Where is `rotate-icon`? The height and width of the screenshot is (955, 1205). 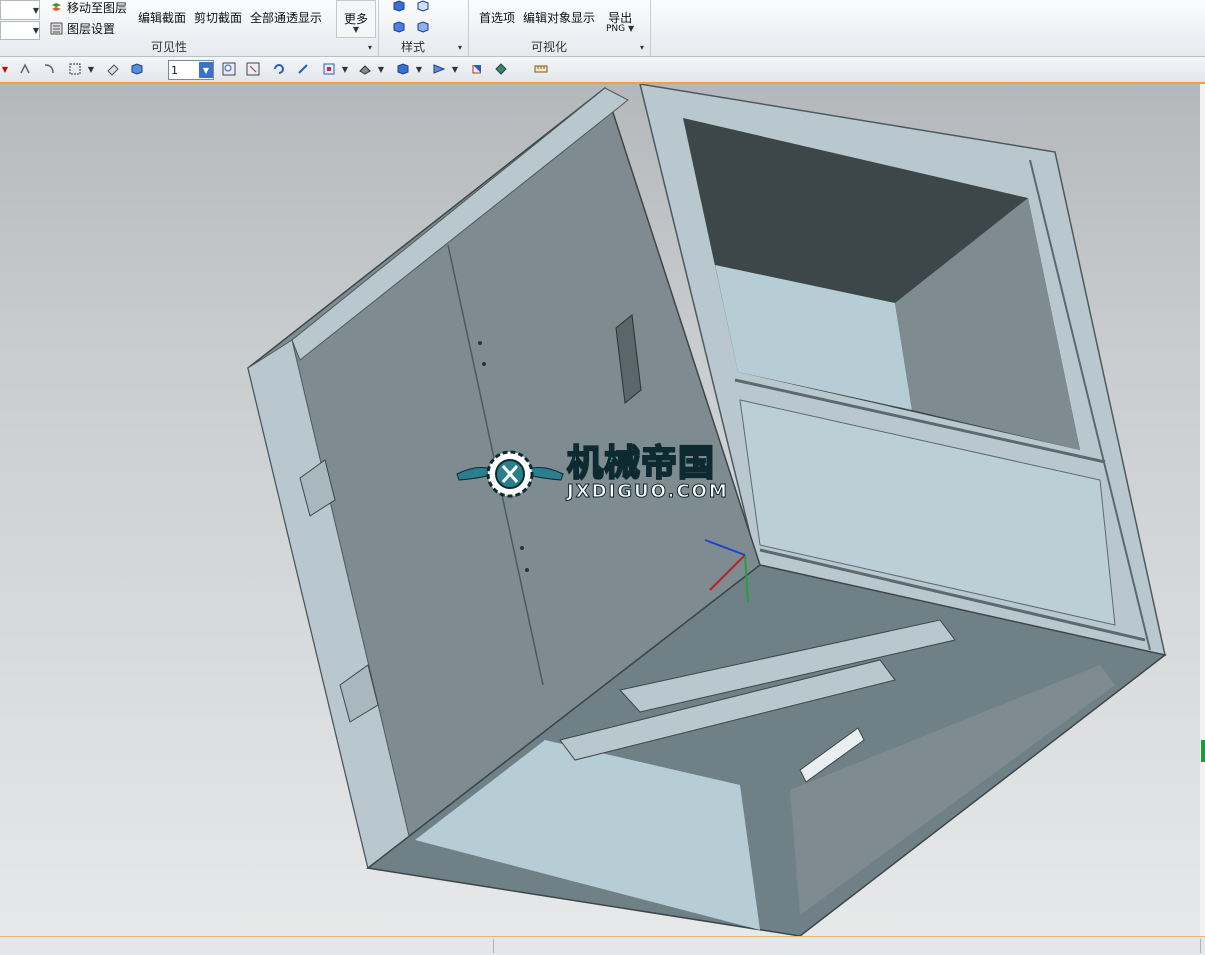 rotate-icon is located at coordinates (279, 69).